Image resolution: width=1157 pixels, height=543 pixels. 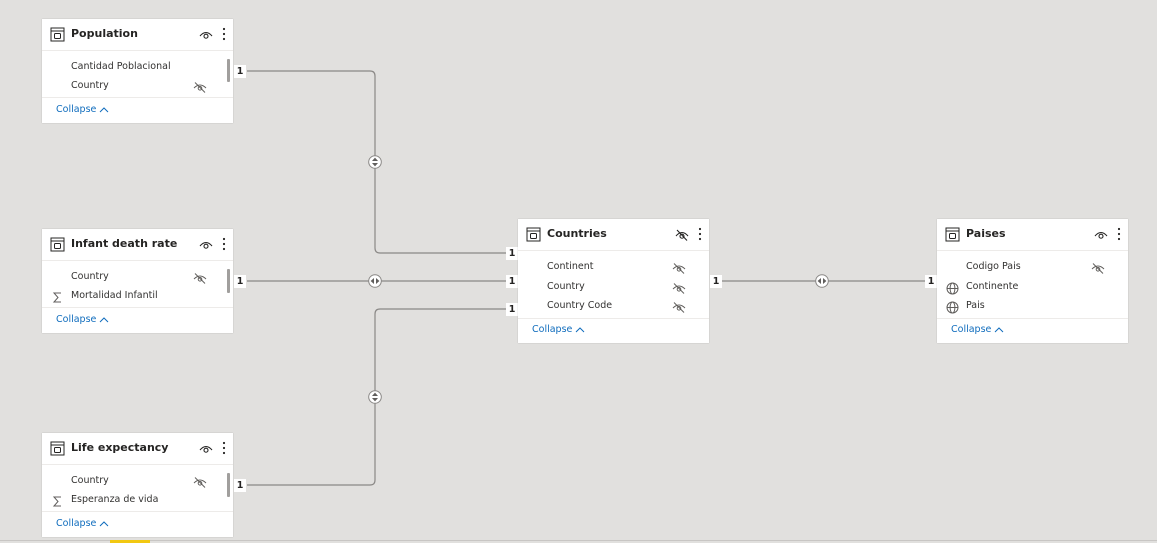 I want to click on field-row: Continent, so click(x=613, y=268).